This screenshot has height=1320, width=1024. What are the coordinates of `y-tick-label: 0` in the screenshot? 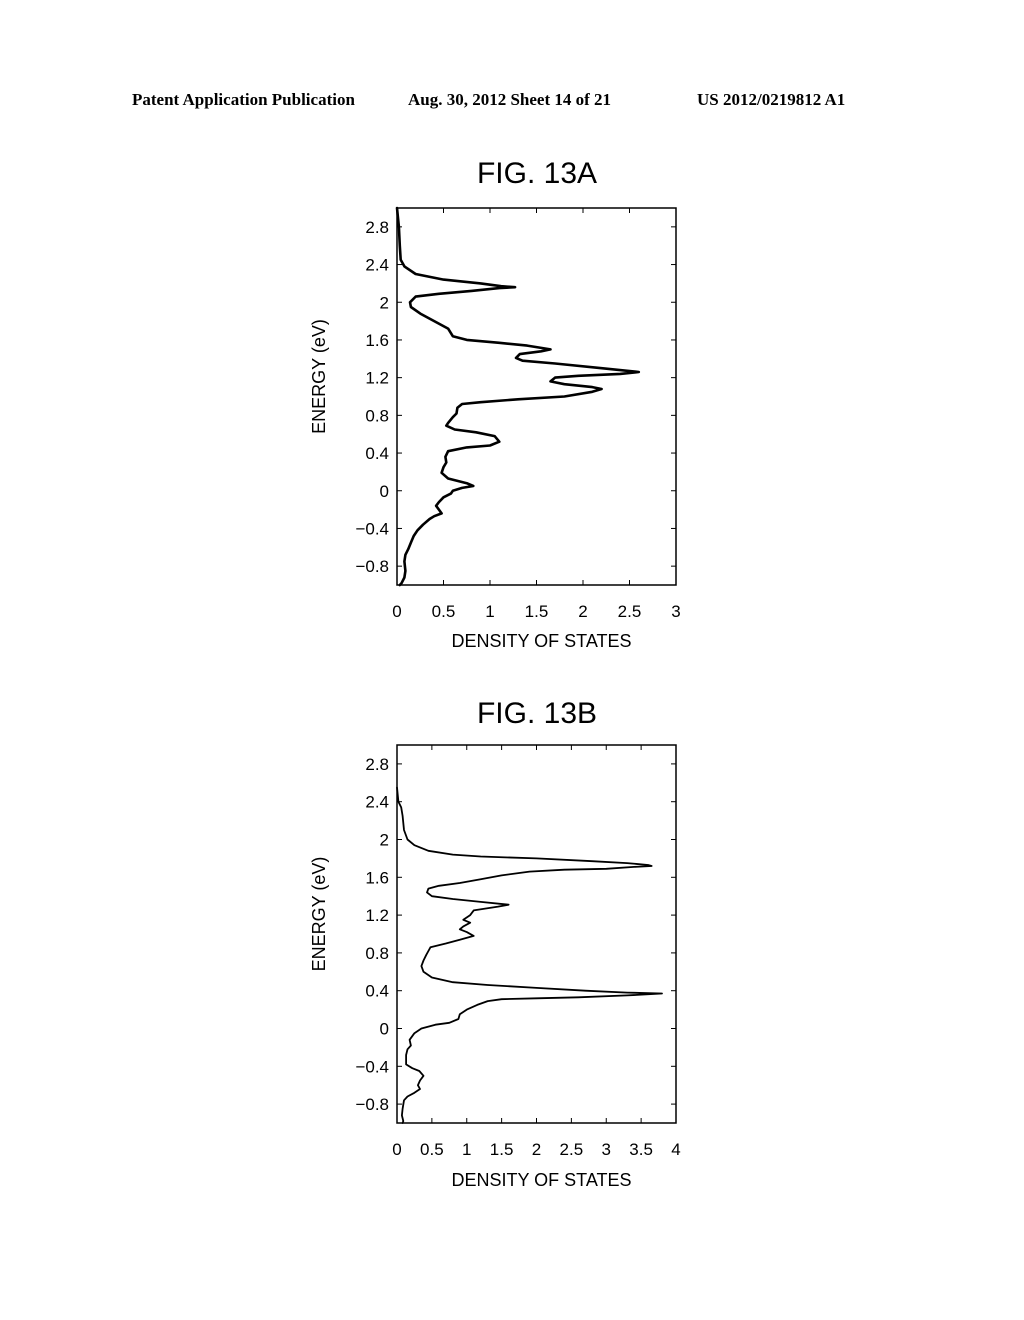 It's located at (384, 491).